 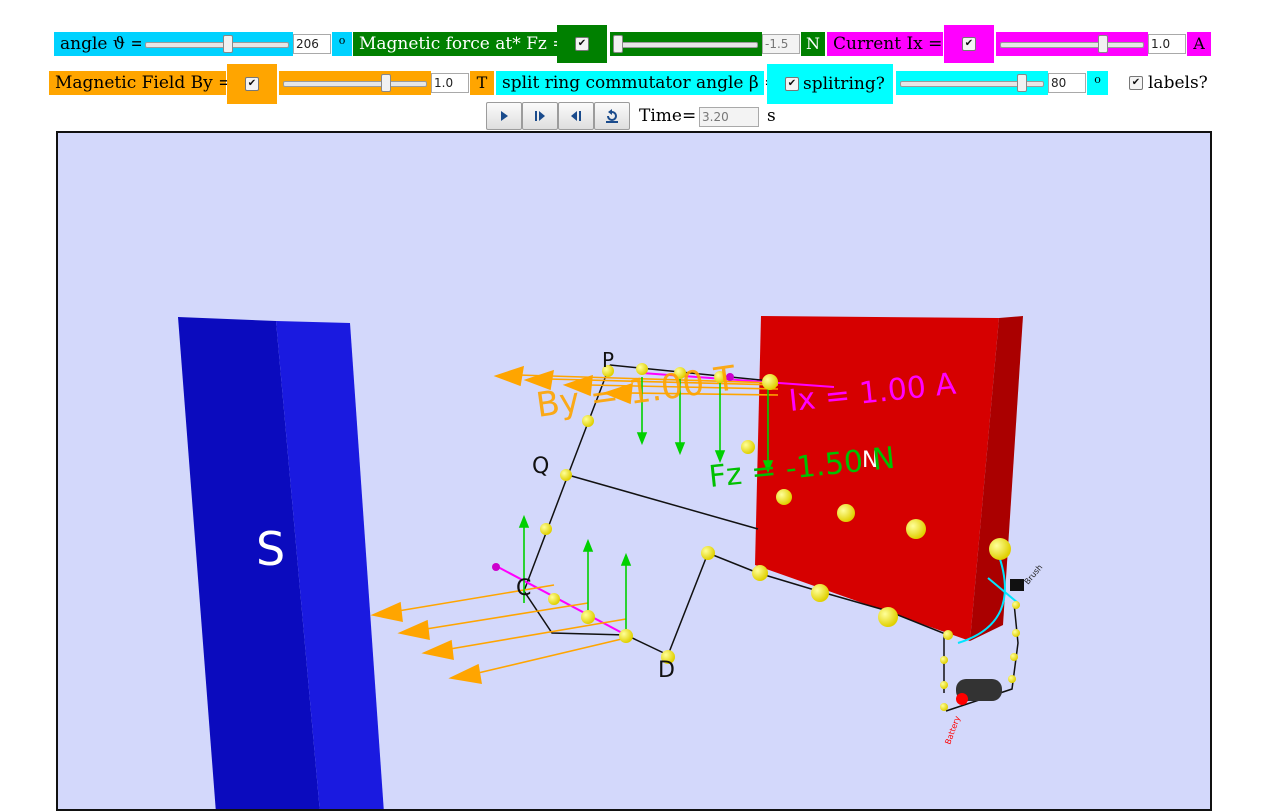 What do you see at coordinates (1199, 44) in the screenshot?
I see `current-unit: A` at bounding box center [1199, 44].